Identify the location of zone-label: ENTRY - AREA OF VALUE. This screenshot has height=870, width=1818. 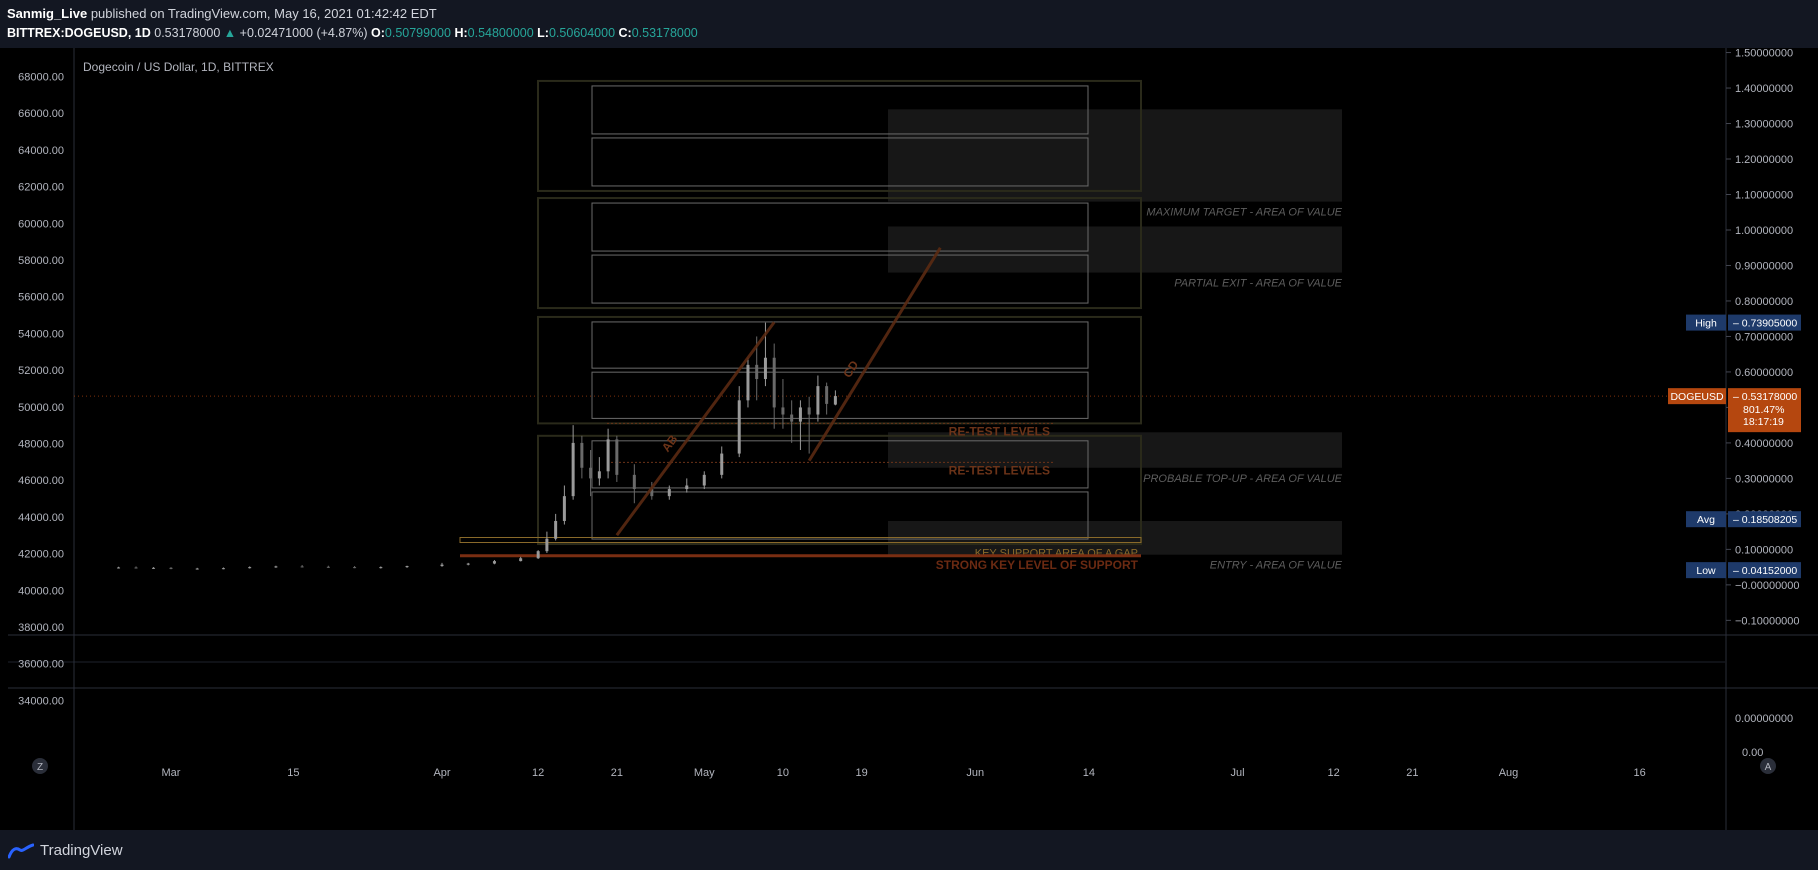
(1276, 566).